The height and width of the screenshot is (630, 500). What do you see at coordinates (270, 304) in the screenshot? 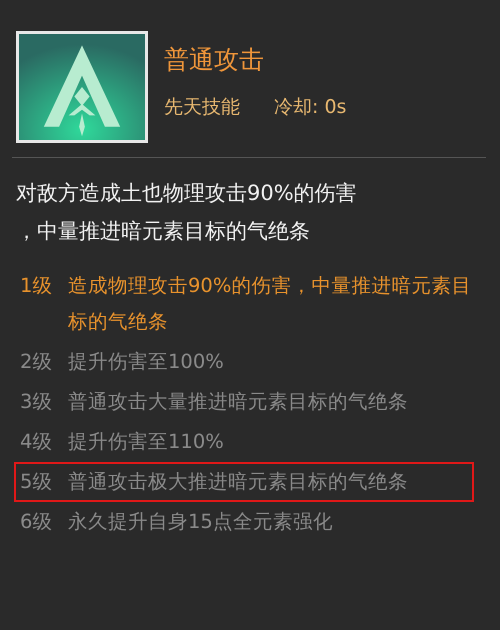
I see `level-effect: 造成物理攻击90%的伤害，中量推进暗元素目标的气绝条` at bounding box center [270, 304].